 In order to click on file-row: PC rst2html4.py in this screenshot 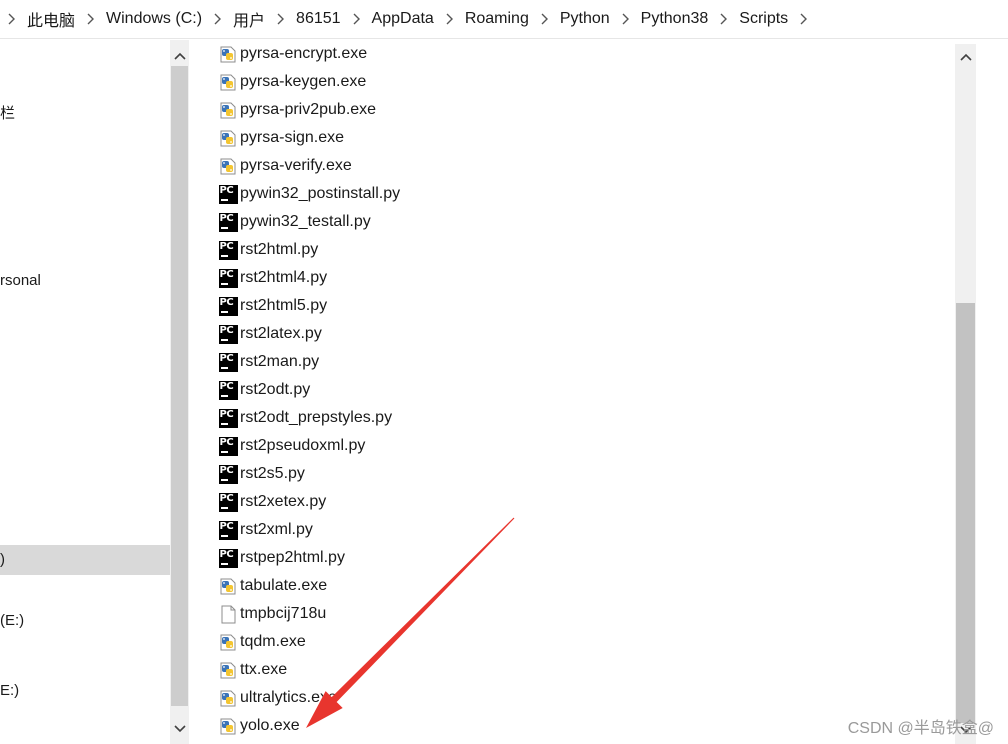, I will do `click(268, 278)`.